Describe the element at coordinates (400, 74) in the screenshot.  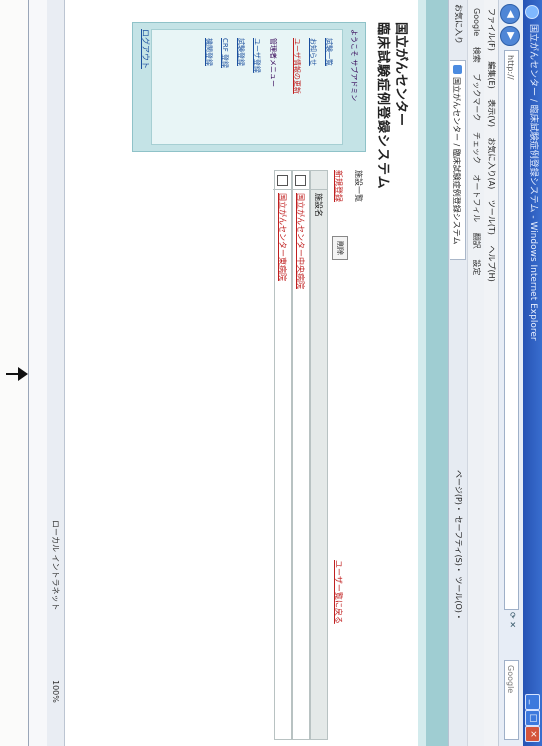
I see `site-logo-line1: 国立がんセンター` at that location.